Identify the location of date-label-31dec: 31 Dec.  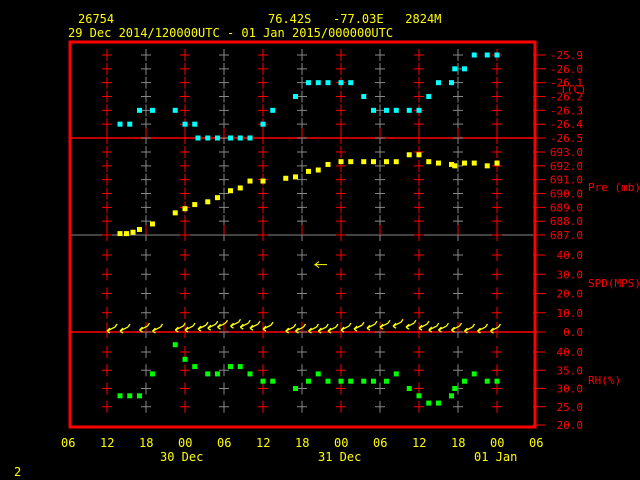
(339, 457).